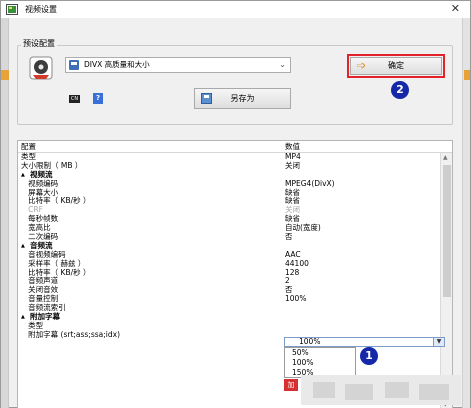 The image size is (471, 408). I want to click on help-icon: ?, so click(98, 98).